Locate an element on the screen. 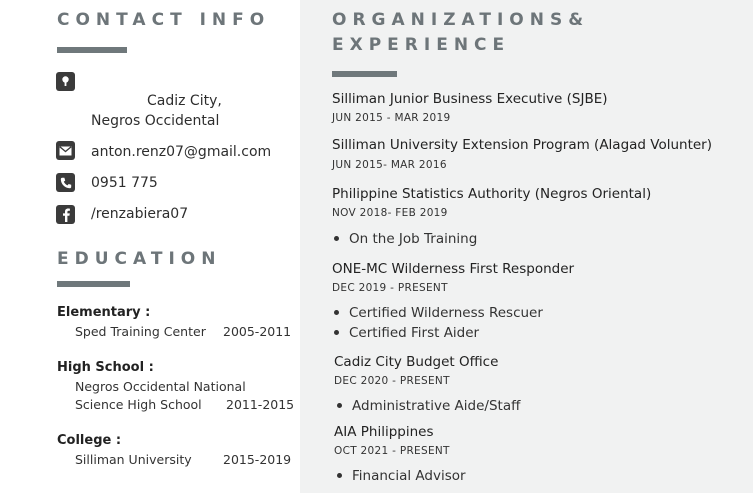 This screenshot has height=493, width=753. edu-elementary-school: Sped Training Center is located at coordinates (140, 331).